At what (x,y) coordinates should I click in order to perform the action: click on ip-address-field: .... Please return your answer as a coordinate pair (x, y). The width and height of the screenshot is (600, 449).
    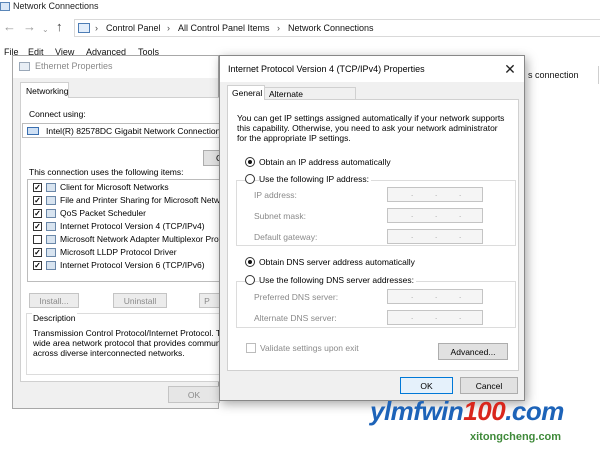
    Looking at the image, I should click on (435, 194).